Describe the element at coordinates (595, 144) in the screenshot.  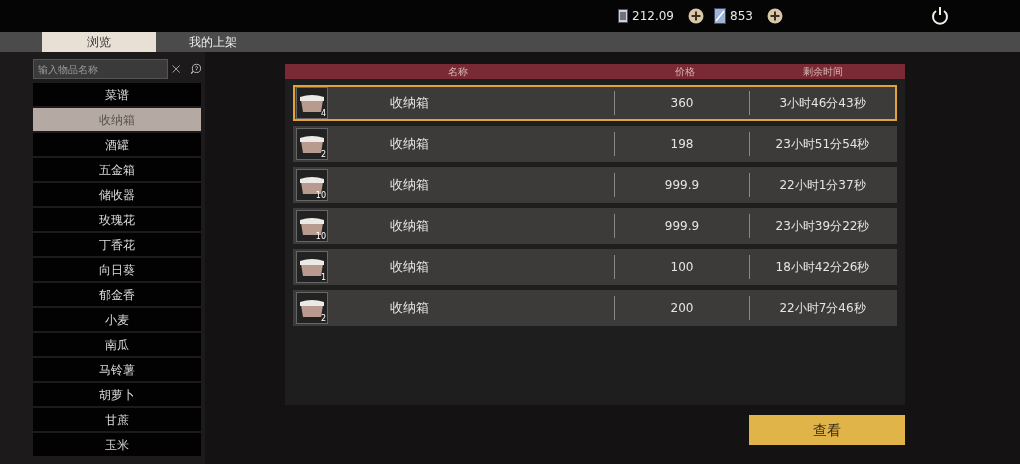
I see `listing-row: 2 收纳箱 198 23小时51分54秒` at that location.